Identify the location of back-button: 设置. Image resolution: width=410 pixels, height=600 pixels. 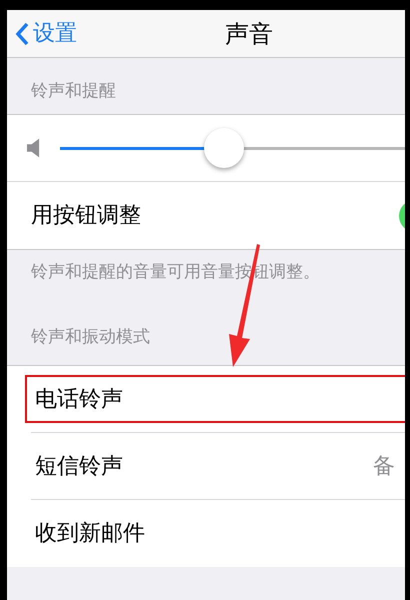
(42, 33).